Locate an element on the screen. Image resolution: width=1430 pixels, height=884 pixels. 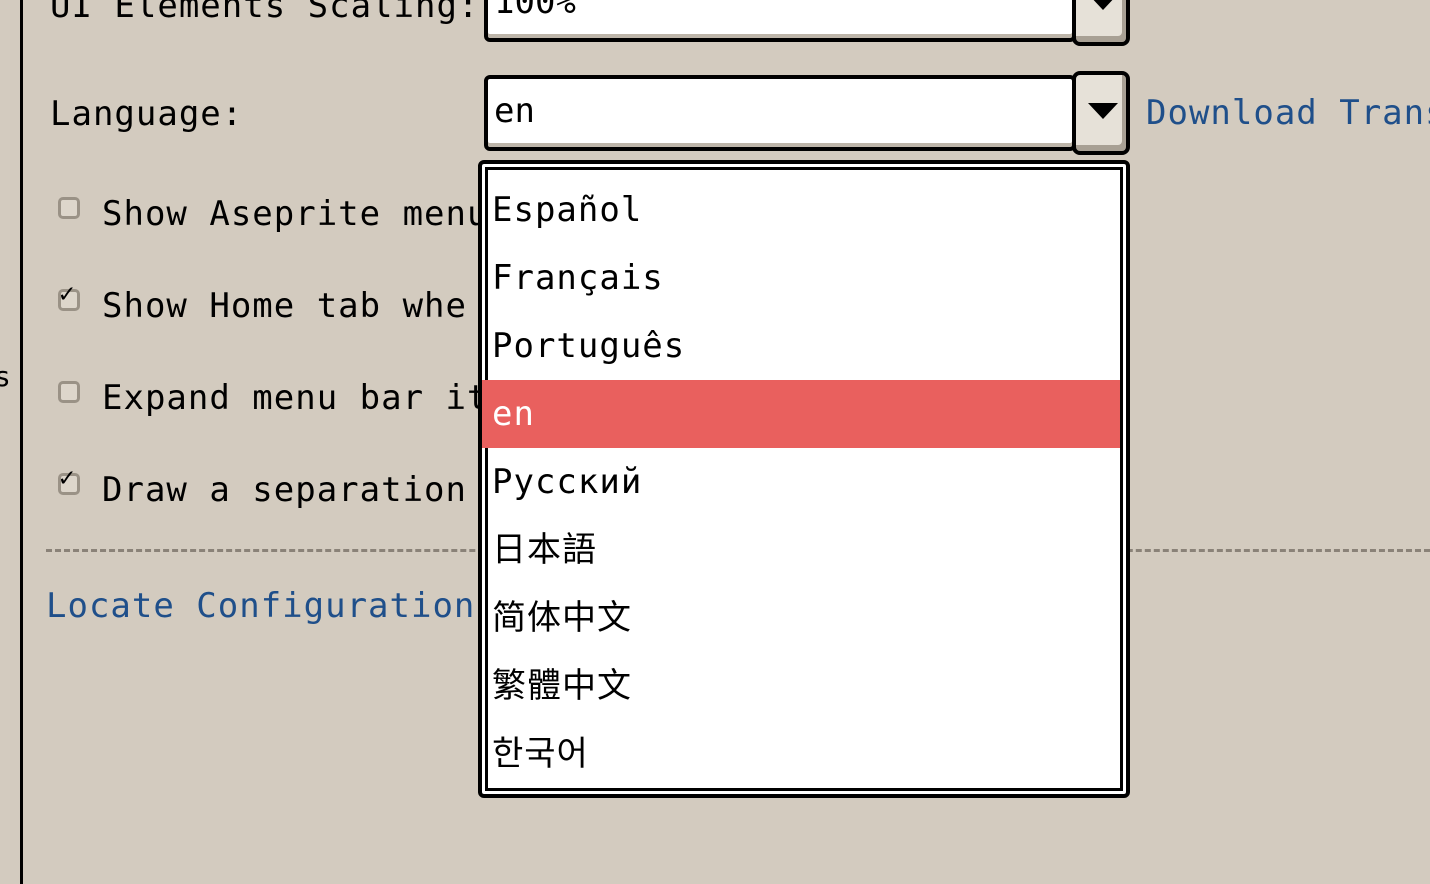
draw-separation-checkbox: ✓ is located at coordinates (69, 479).